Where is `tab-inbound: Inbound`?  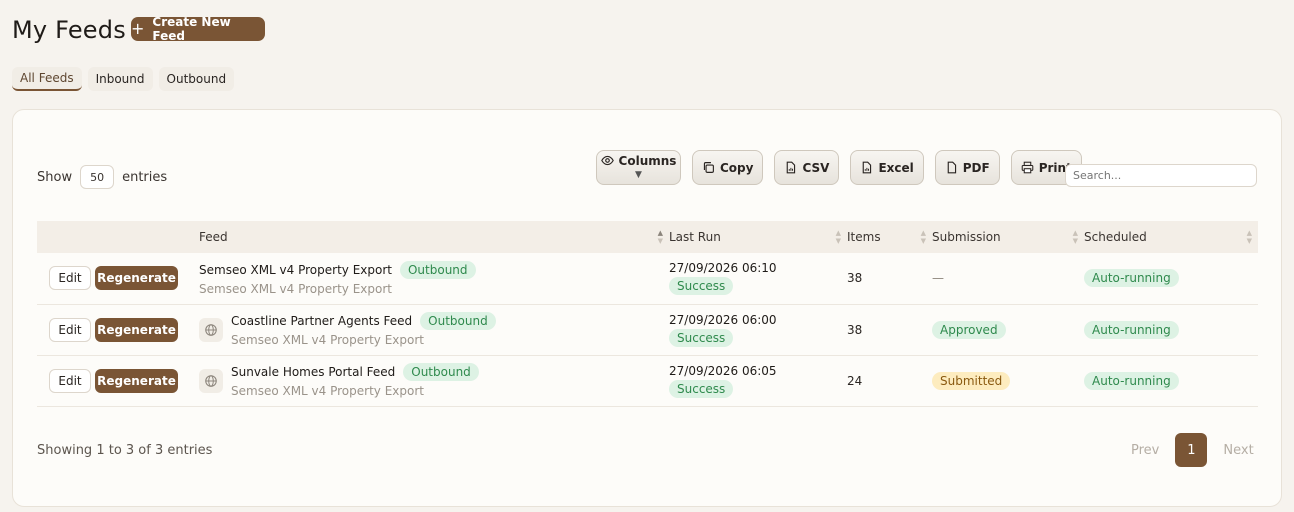
tab-inbound: Inbound is located at coordinates (120, 79).